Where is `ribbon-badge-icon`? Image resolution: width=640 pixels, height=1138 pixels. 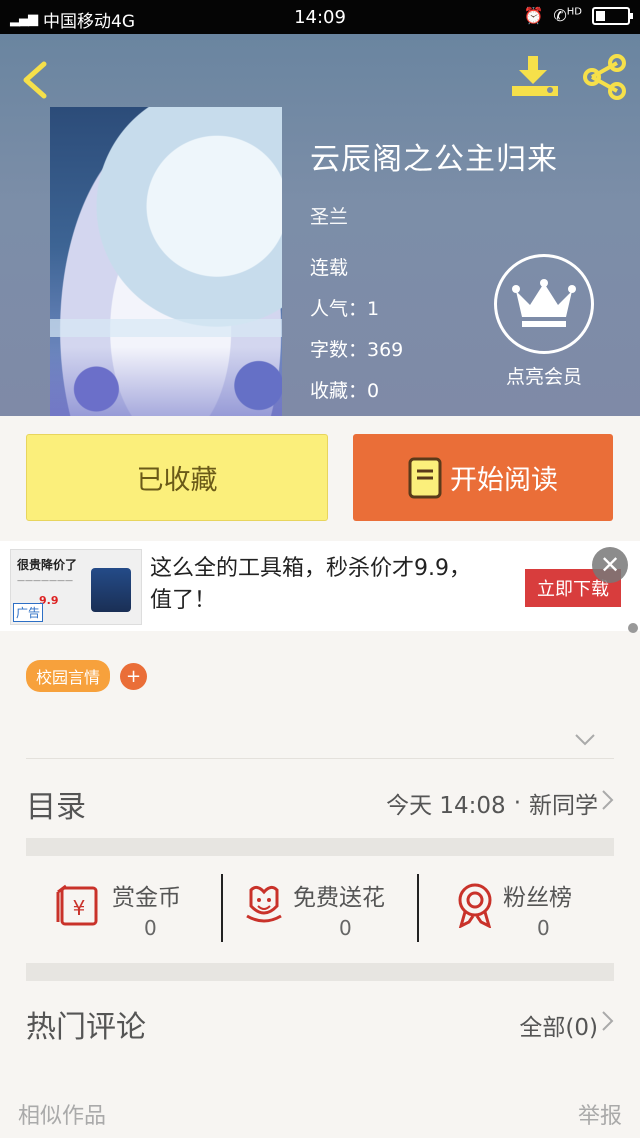 ribbon-badge-icon is located at coordinates (475, 905).